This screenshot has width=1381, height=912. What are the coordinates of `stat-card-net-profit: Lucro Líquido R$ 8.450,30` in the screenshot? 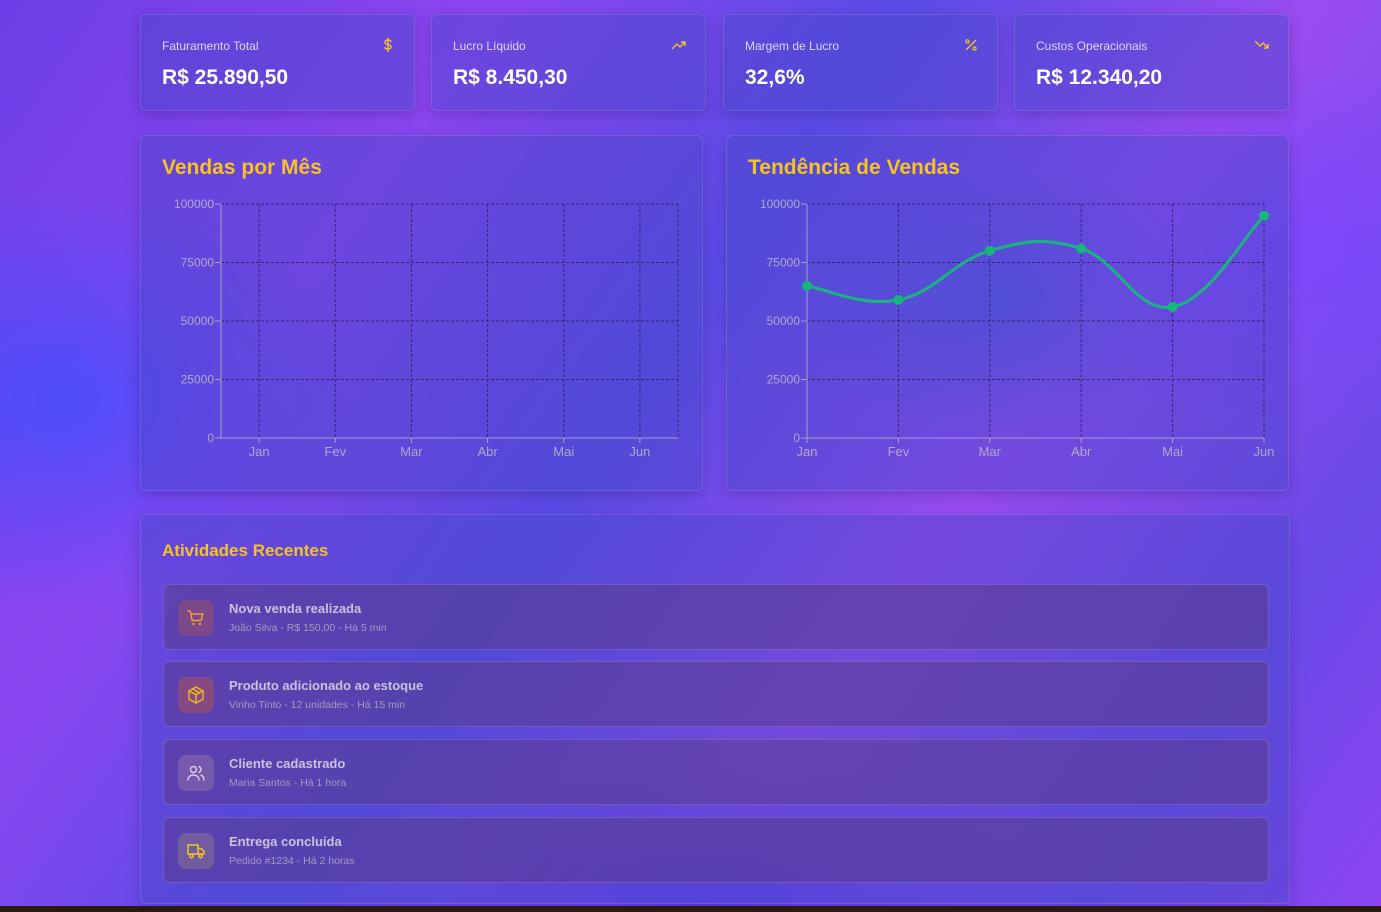 It's located at (568, 62).